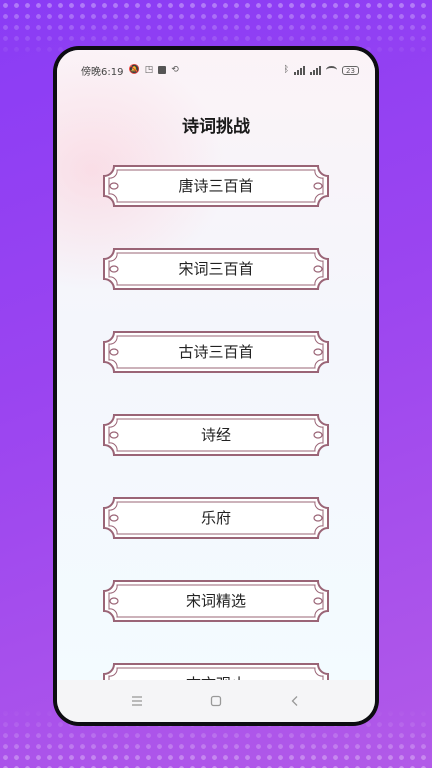  What do you see at coordinates (175, 70) in the screenshot?
I see `sync-icon: ⟲` at bounding box center [175, 70].